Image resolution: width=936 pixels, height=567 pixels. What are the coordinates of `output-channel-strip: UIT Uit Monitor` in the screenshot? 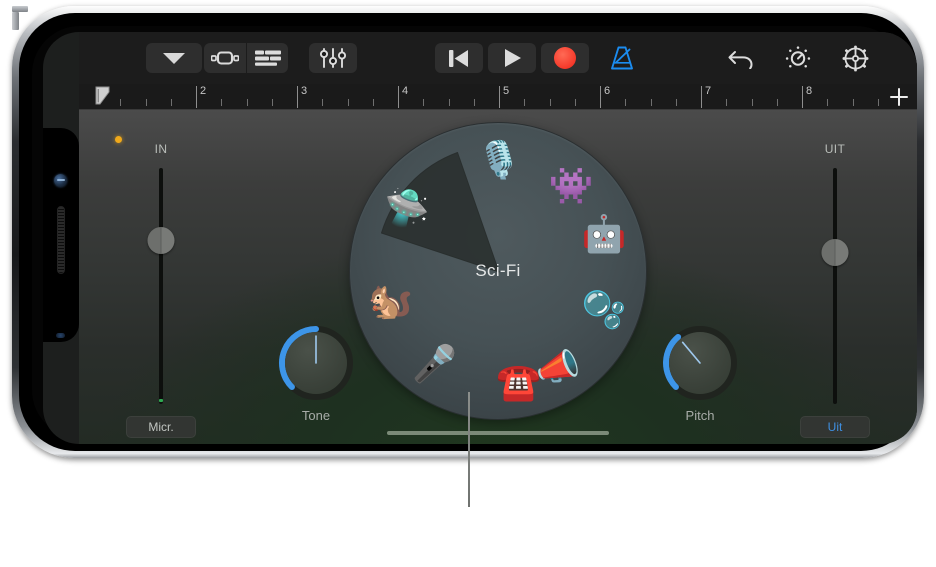 It's located at (835, 277).